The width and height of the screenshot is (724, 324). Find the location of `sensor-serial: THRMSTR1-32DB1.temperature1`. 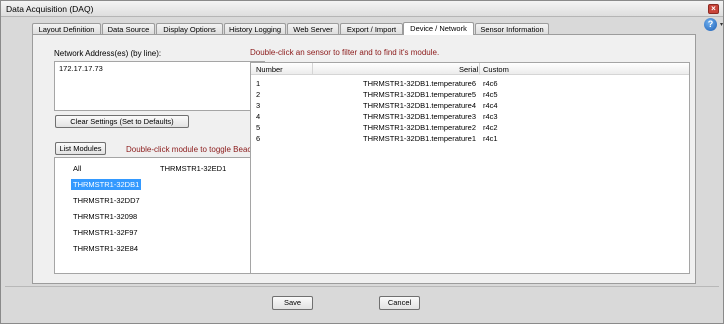

sensor-serial: THRMSTR1-32DB1.temperature1 is located at coordinates (419, 138).